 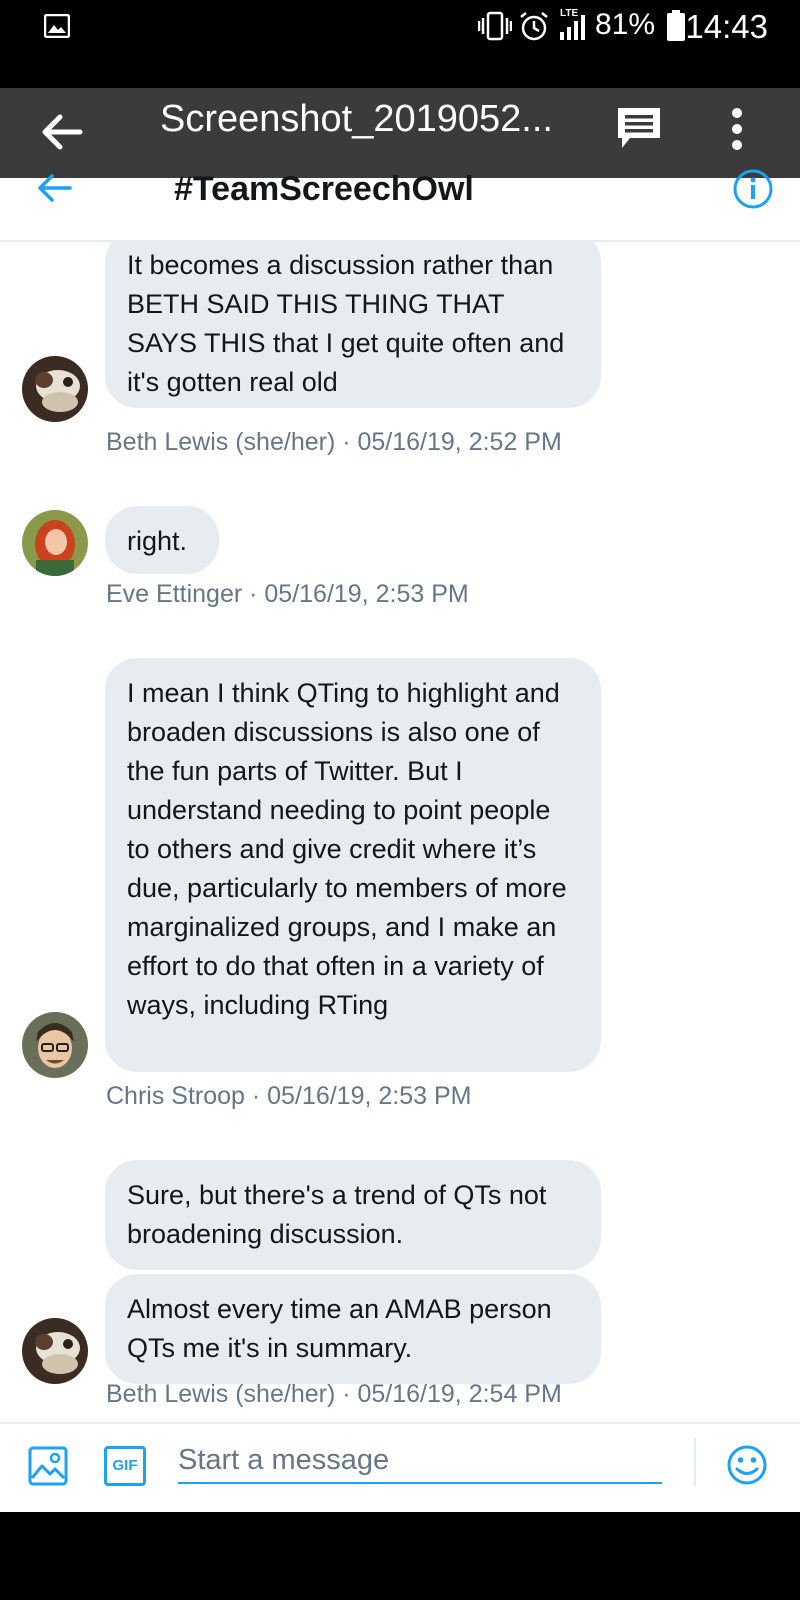 What do you see at coordinates (400, 44) in the screenshot?
I see `status-bar: LTE 81% 14:43` at bounding box center [400, 44].